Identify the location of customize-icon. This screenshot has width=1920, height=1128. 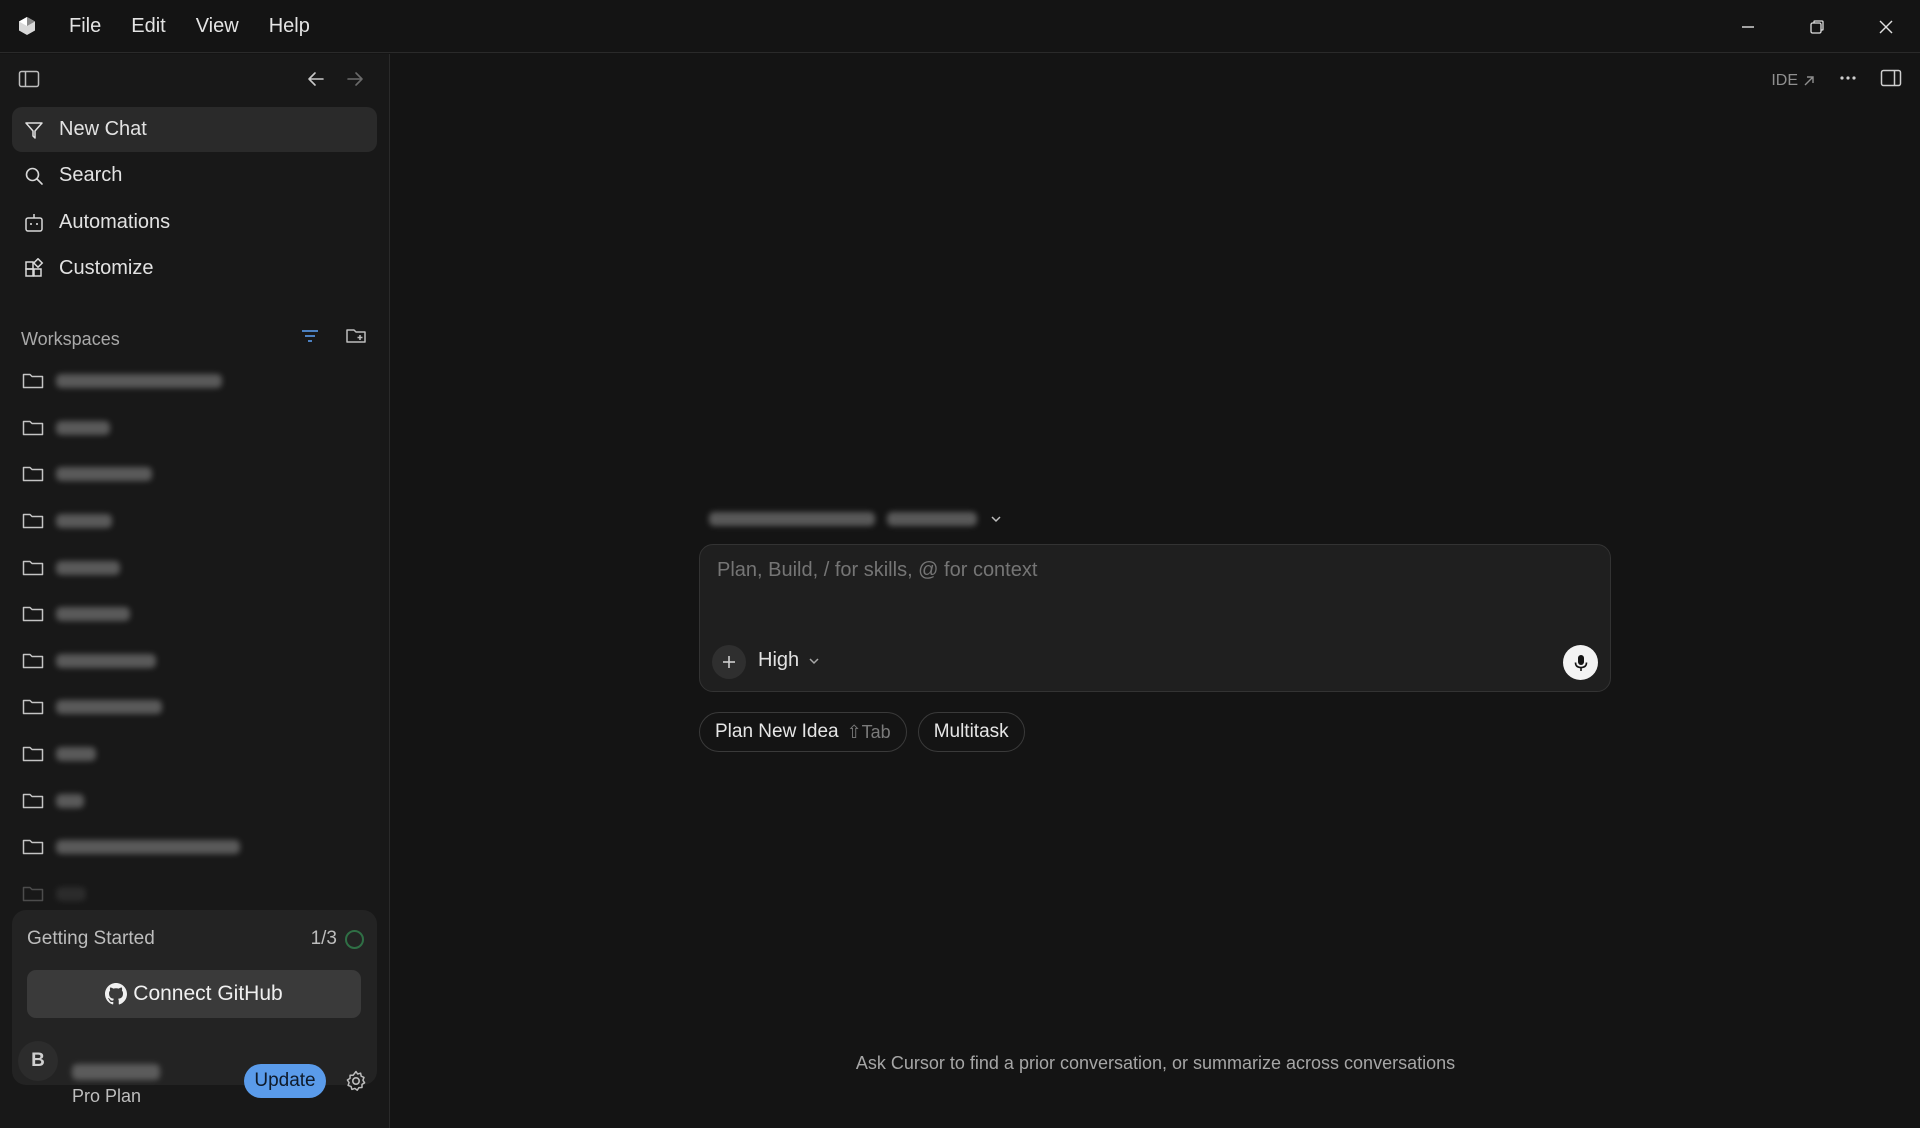
(34, 269).